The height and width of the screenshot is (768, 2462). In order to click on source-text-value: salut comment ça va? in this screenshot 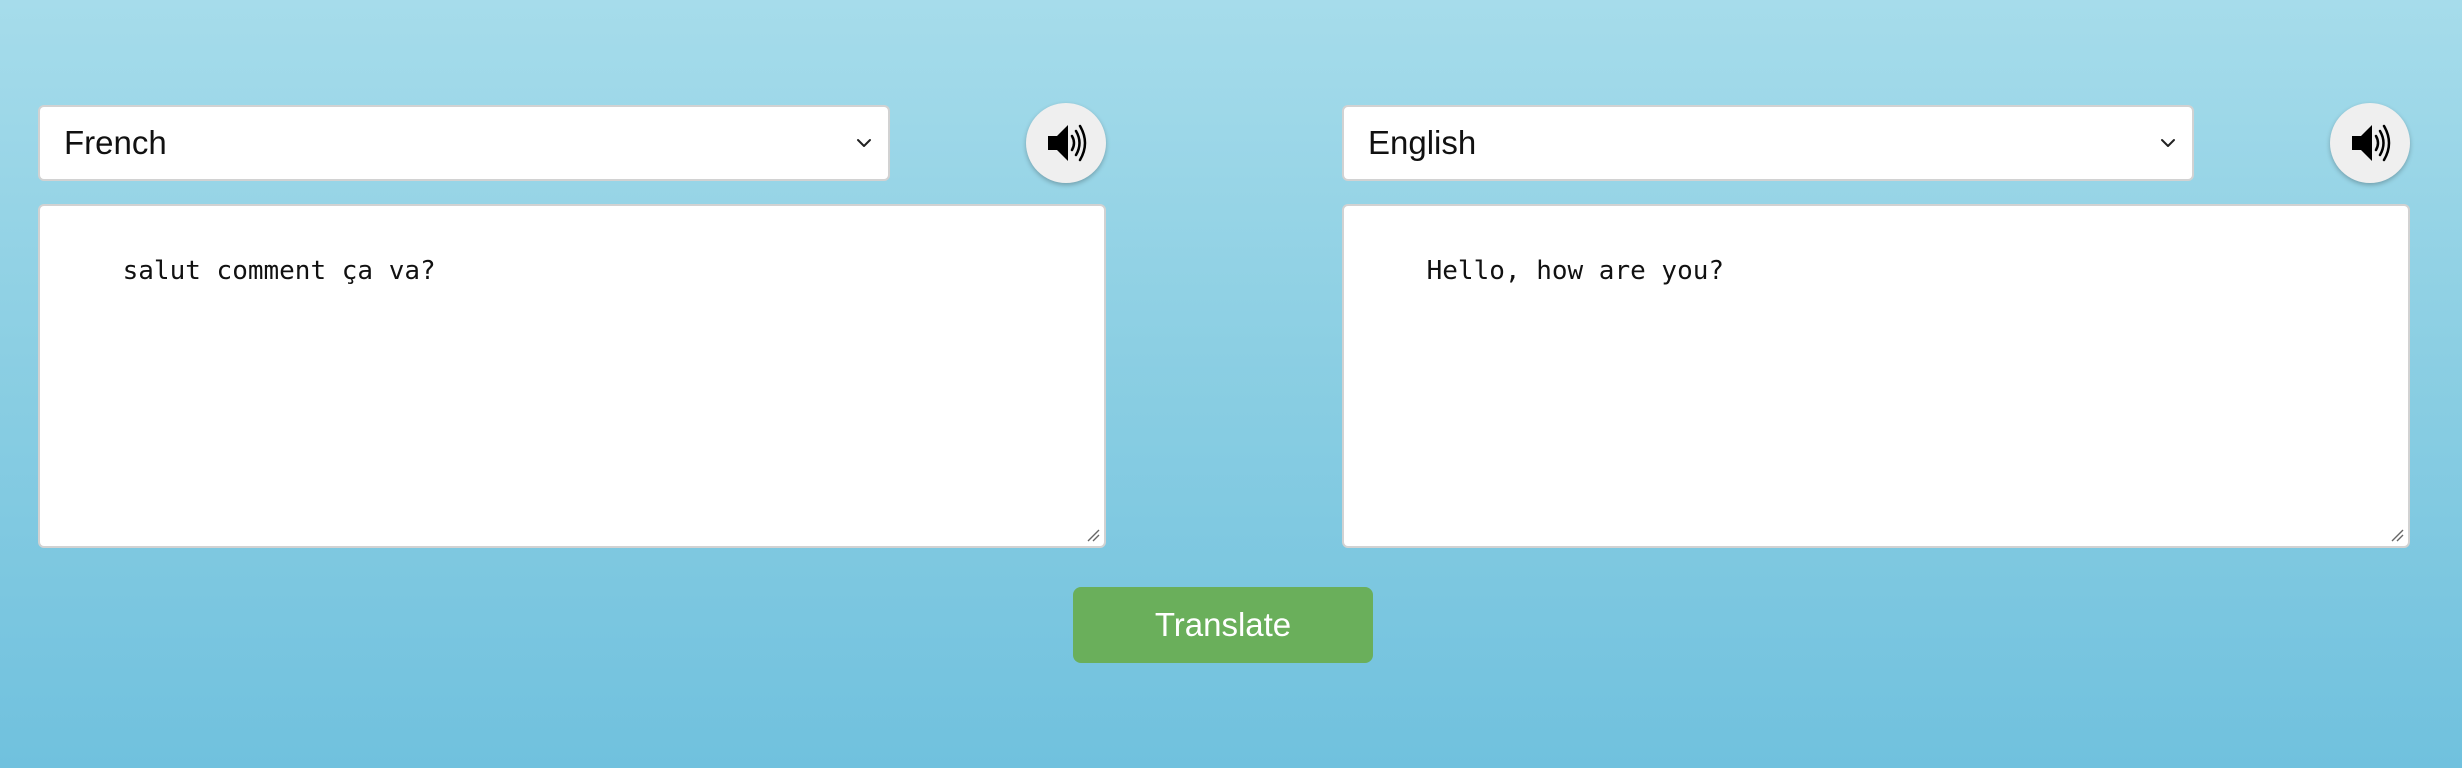, I will do `click(279, 271)`.